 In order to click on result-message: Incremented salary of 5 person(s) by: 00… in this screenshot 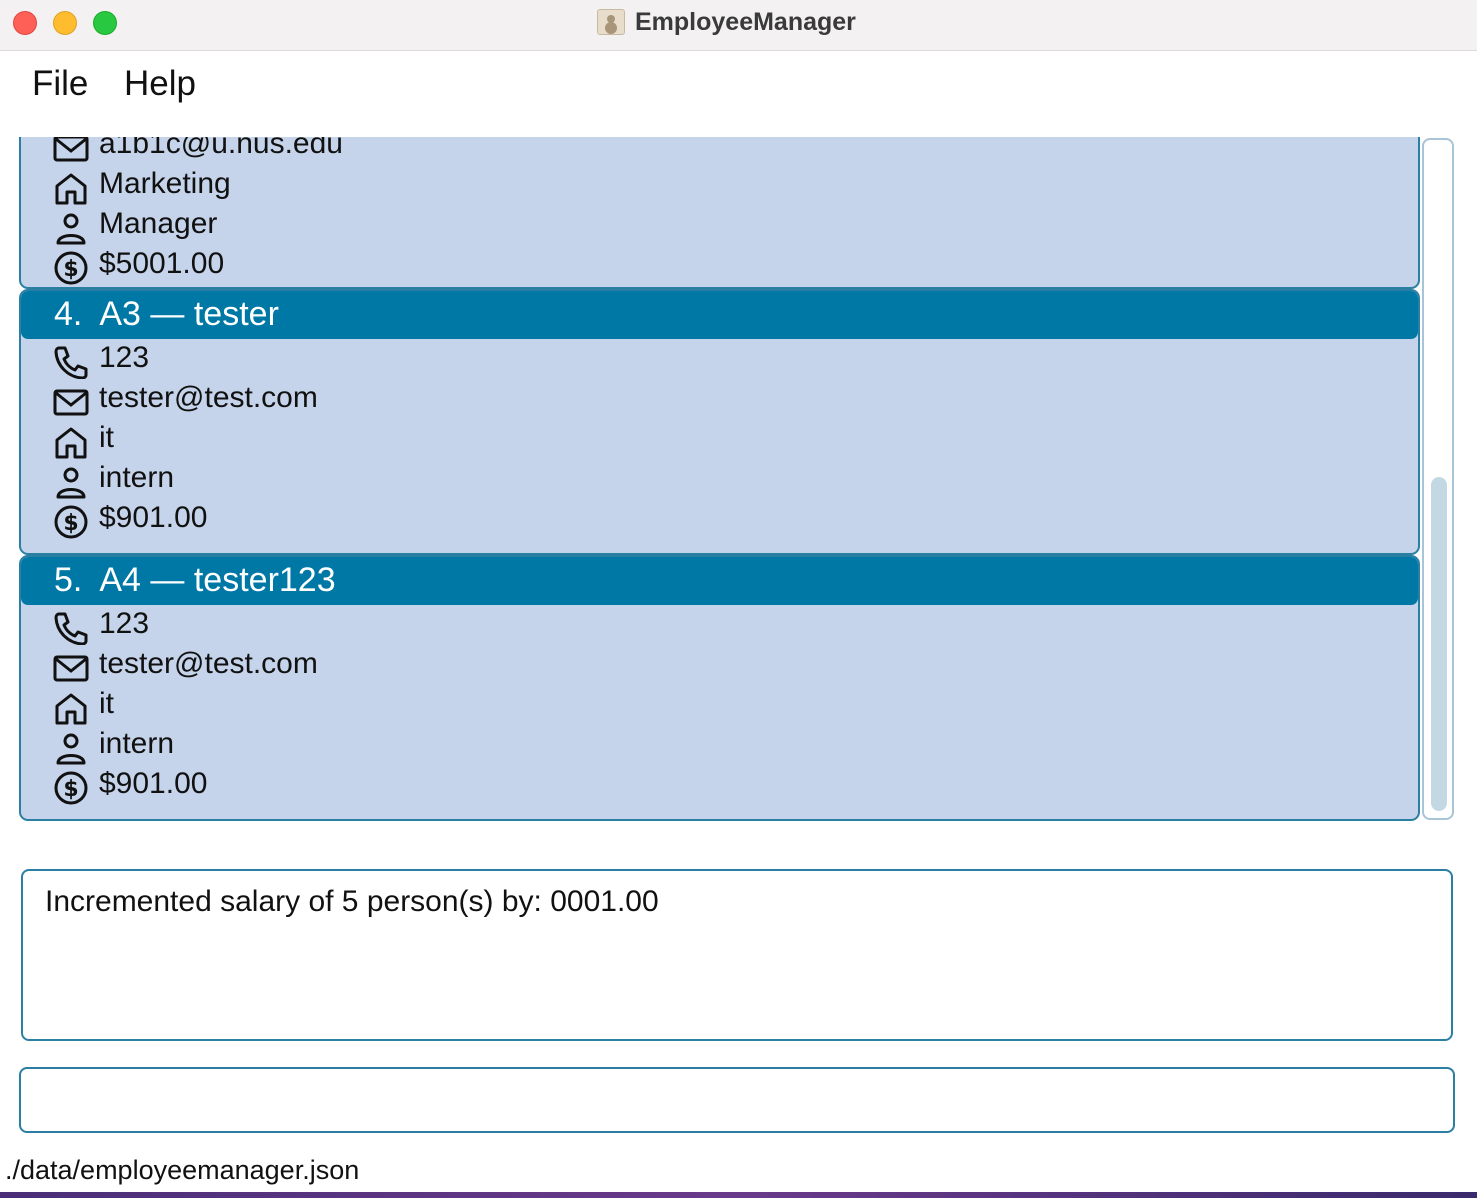, I will do `click(352, 901)`.